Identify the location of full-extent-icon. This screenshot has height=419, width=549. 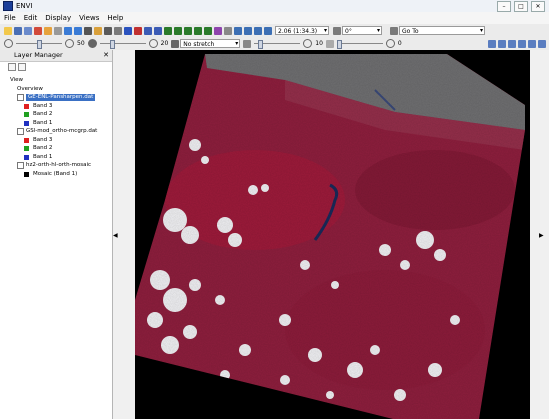
(258, 30).